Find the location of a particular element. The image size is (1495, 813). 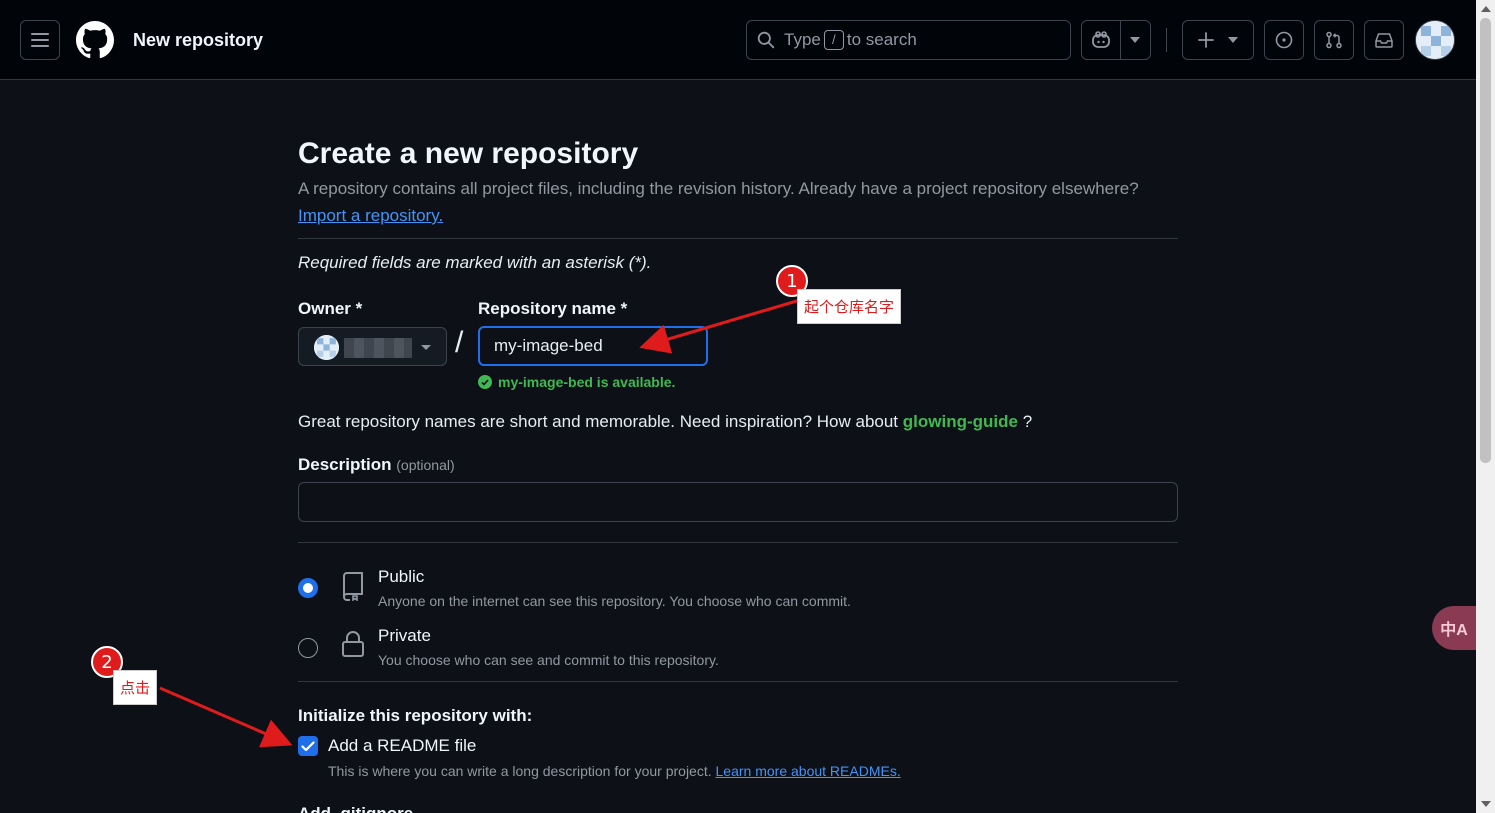

public-title: Public is located at coordinates (401, 576).